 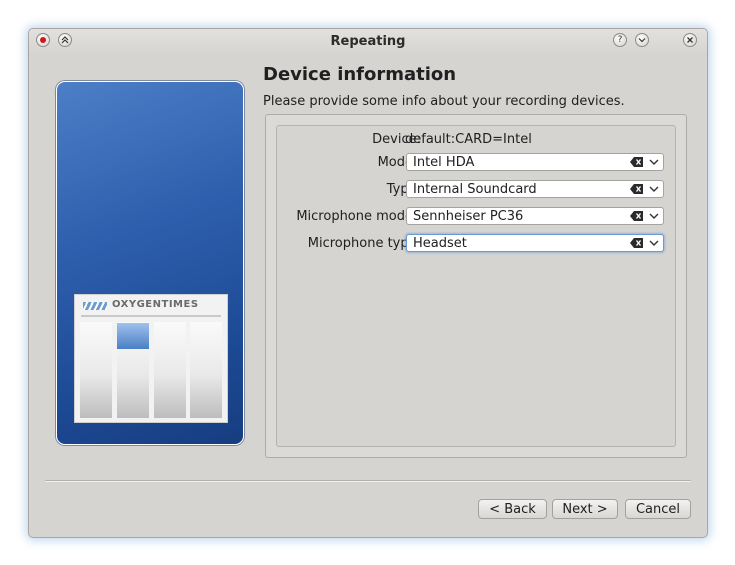 What do you see at coordinates (585, 509) in the screenshot?
I see `next-button: Next >` at bounding box center [585, 509].